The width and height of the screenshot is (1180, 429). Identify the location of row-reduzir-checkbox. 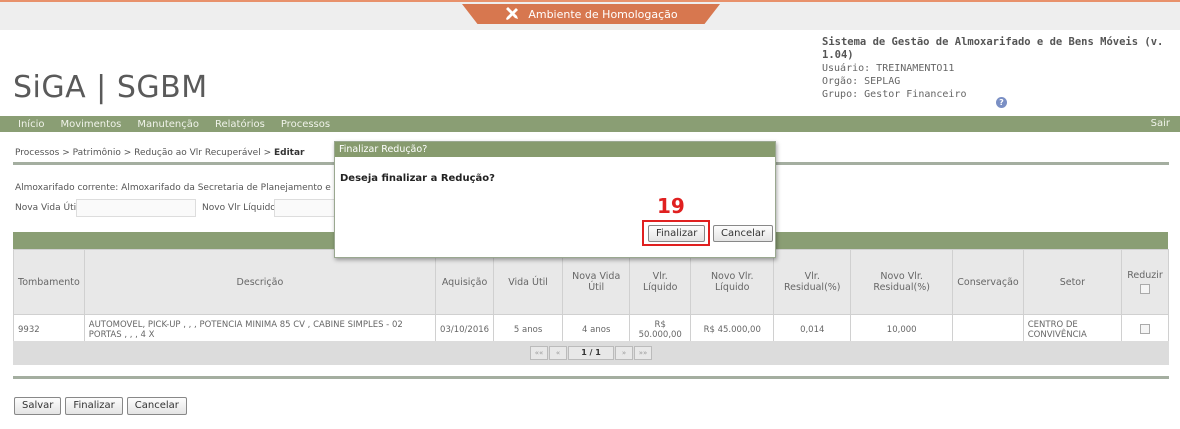
(1145, 329).